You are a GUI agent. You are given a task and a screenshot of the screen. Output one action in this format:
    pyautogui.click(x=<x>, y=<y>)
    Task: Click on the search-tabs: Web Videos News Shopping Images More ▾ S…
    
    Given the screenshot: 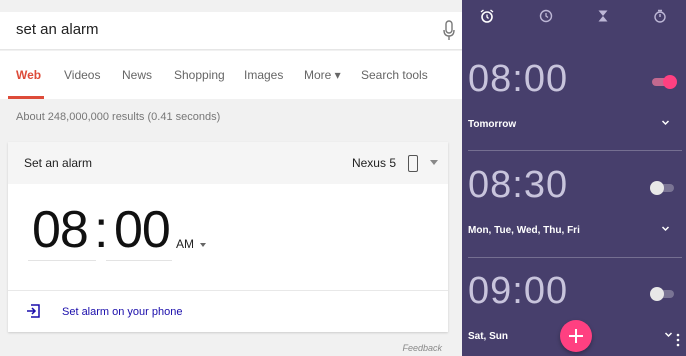 What is the action you would take?
    pyautogui.click(x=231, y=75)
    